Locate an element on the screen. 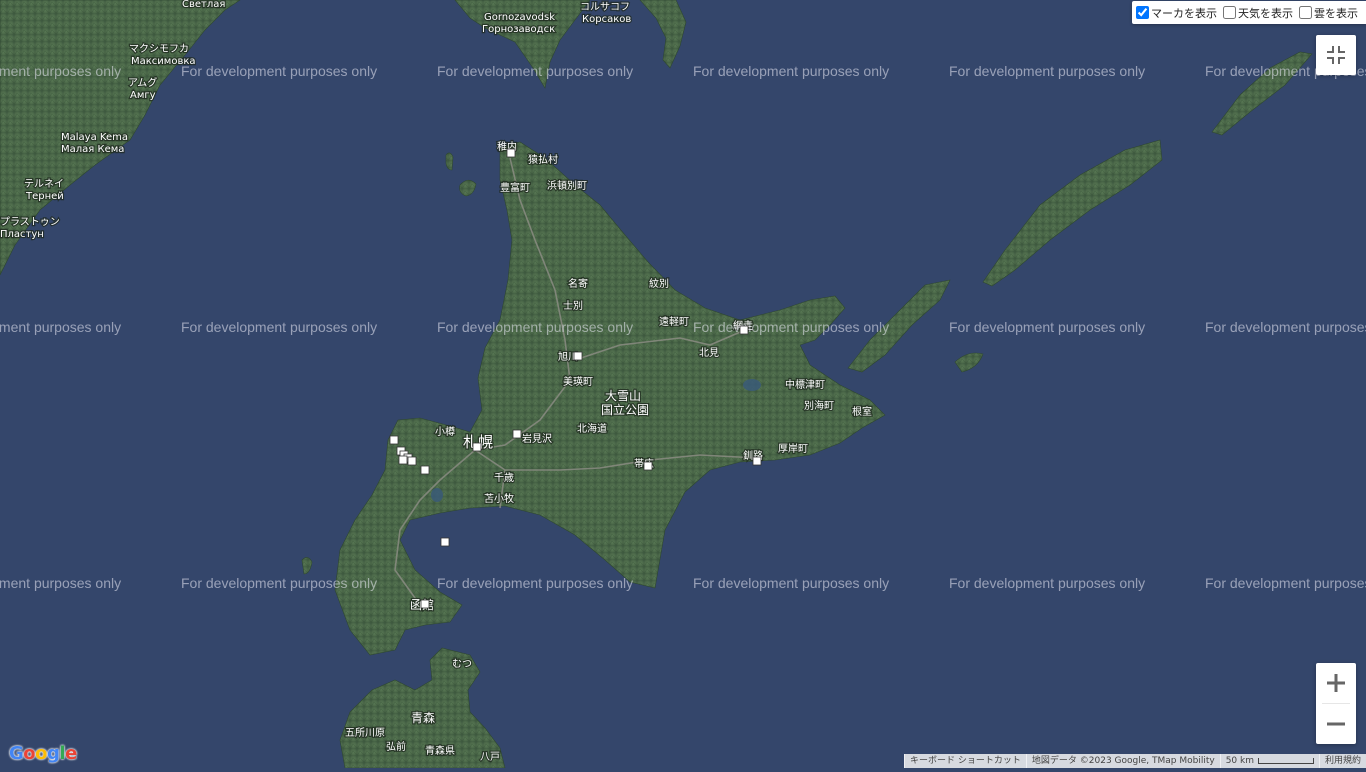 The width and height of the screenshot is (1366, 772). map-label: 岩見沢 is located at coordinates (537, 438).